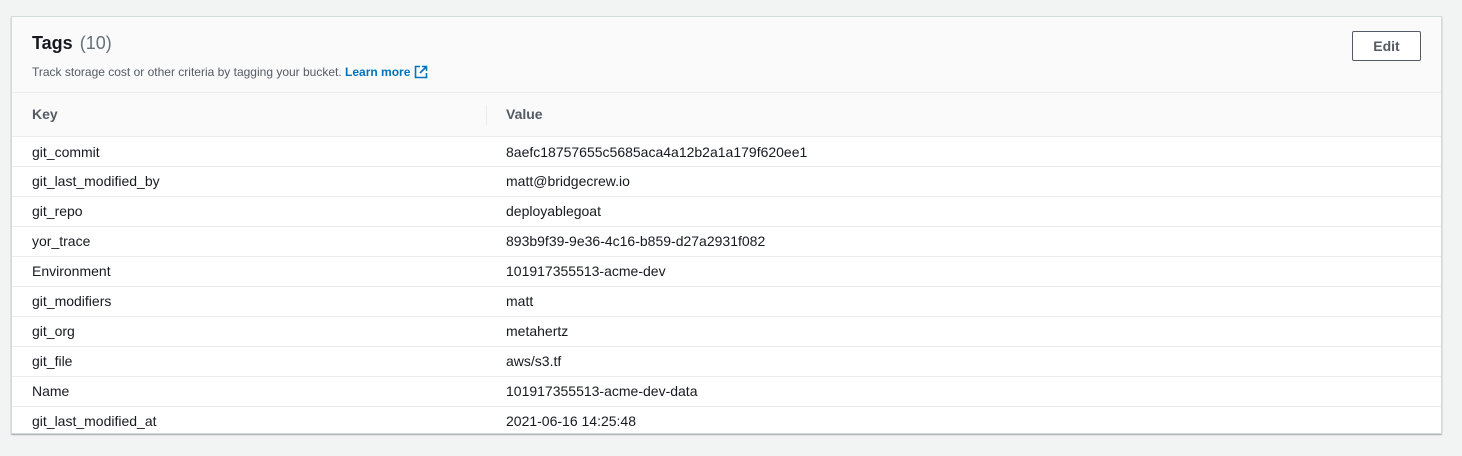 The height and width of the screenshot is (456, 1462). Describe the element at coordinates (51, 391) in the screenshot. I see `tag-key: Name` at that location.